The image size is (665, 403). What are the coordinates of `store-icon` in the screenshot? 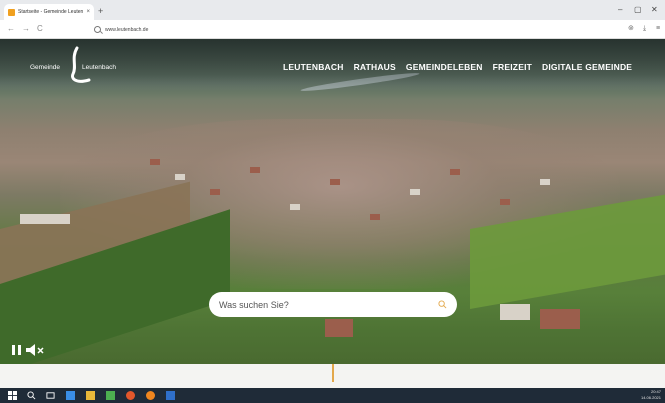 It's located at (110, 395).